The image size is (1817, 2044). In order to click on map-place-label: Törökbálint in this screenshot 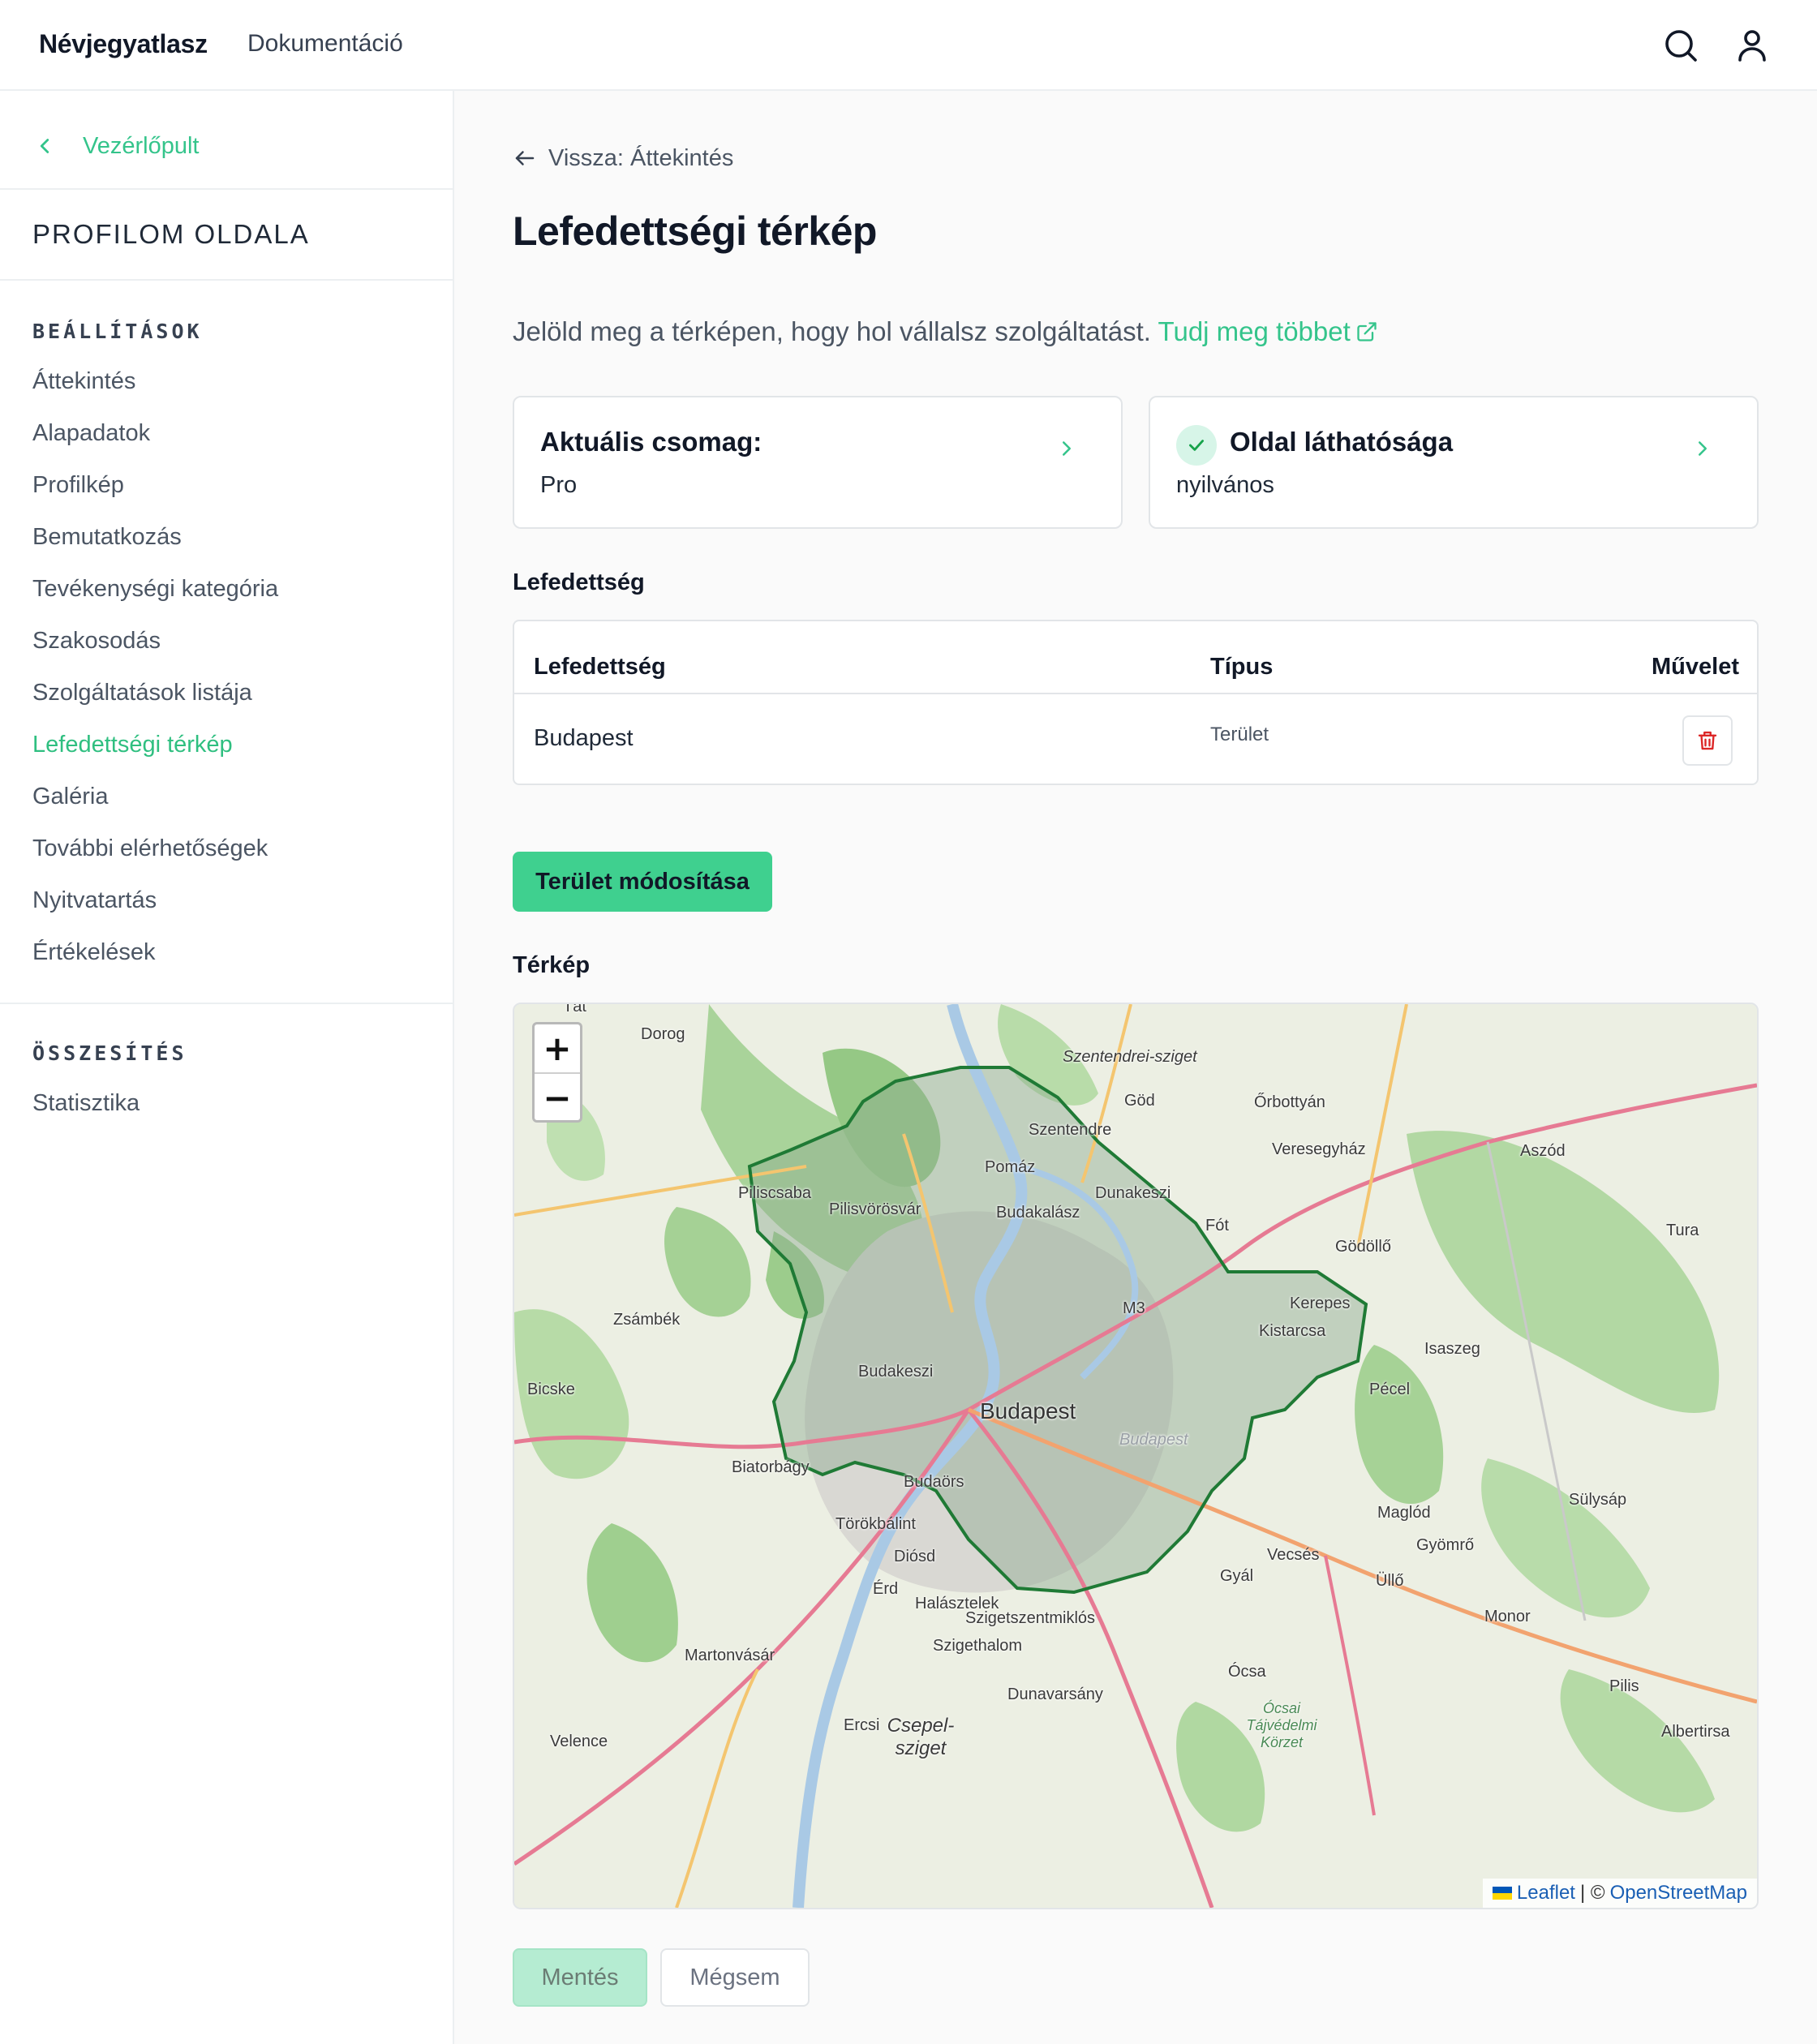, I will do `click(875, 1524)`.